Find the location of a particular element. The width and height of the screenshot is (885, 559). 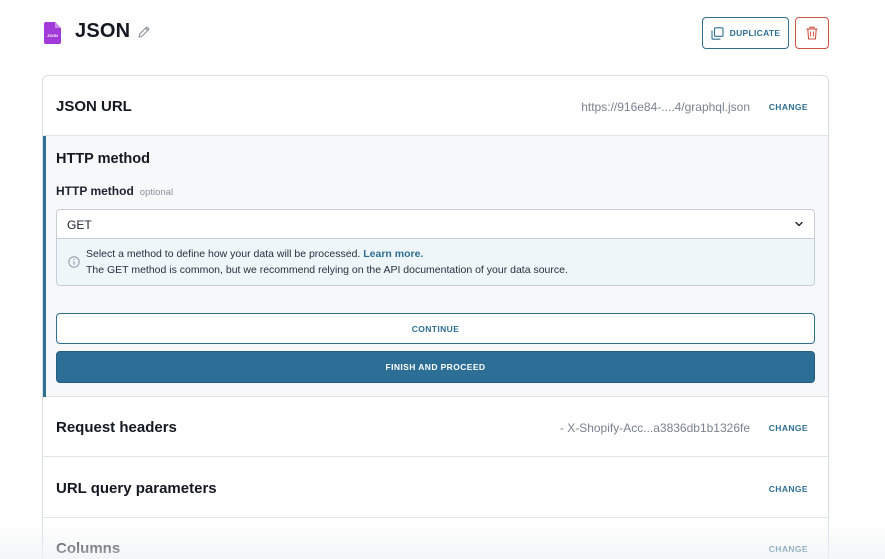

url-query-title: URL query parameters is located at coordinates (136, 488).